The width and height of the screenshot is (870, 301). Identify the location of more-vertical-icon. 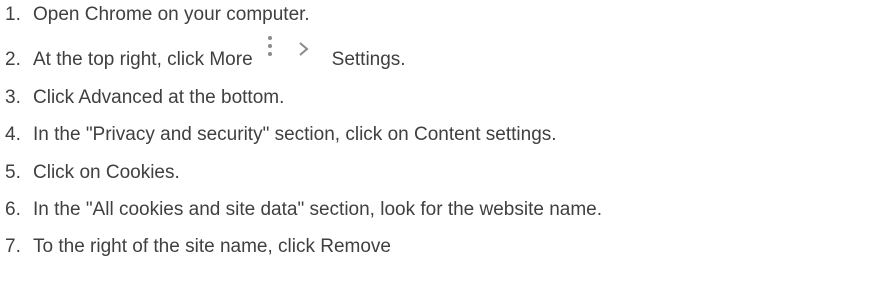
(273, 55).